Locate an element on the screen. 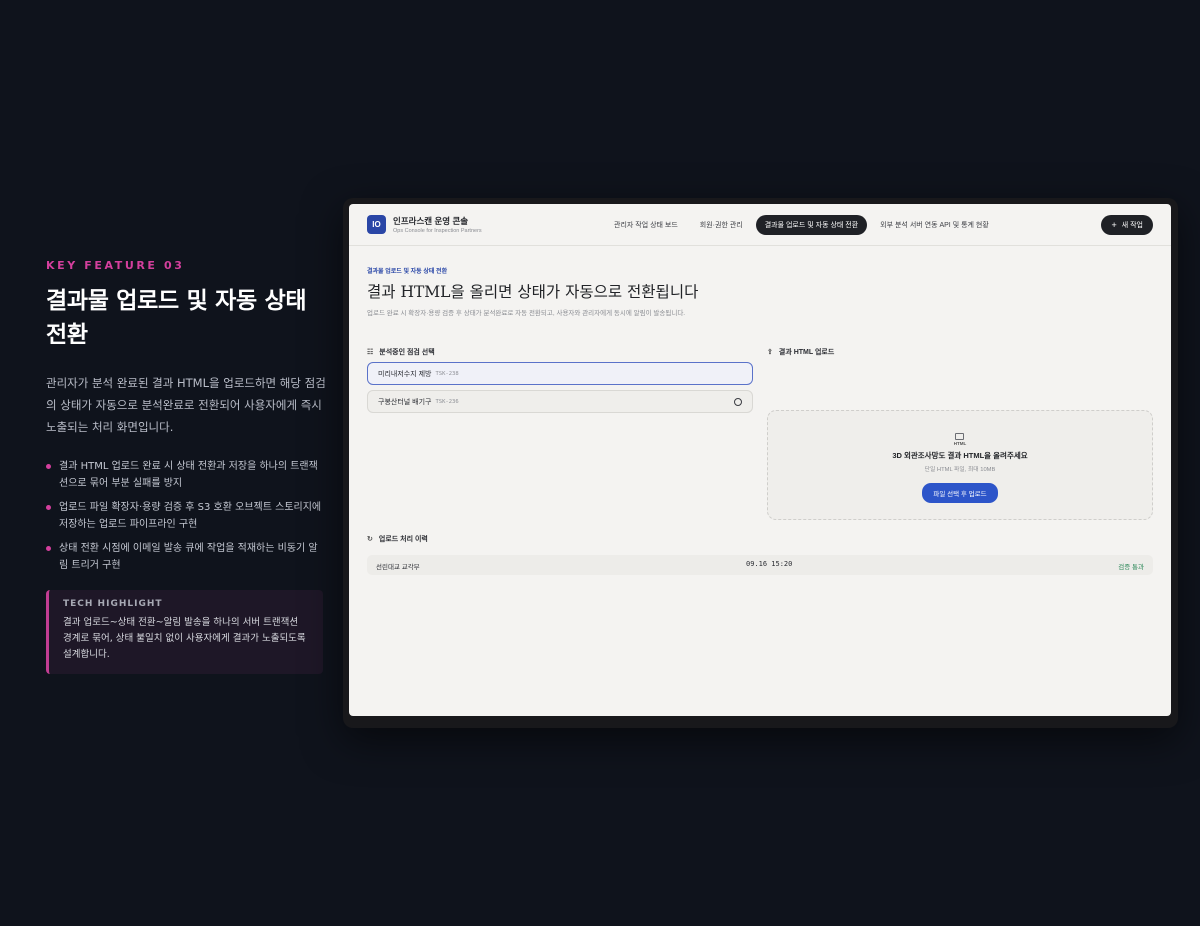 The width and height of the screenshot is (1200, 926). plus-icon: + is located at coordinates (1114, 224).